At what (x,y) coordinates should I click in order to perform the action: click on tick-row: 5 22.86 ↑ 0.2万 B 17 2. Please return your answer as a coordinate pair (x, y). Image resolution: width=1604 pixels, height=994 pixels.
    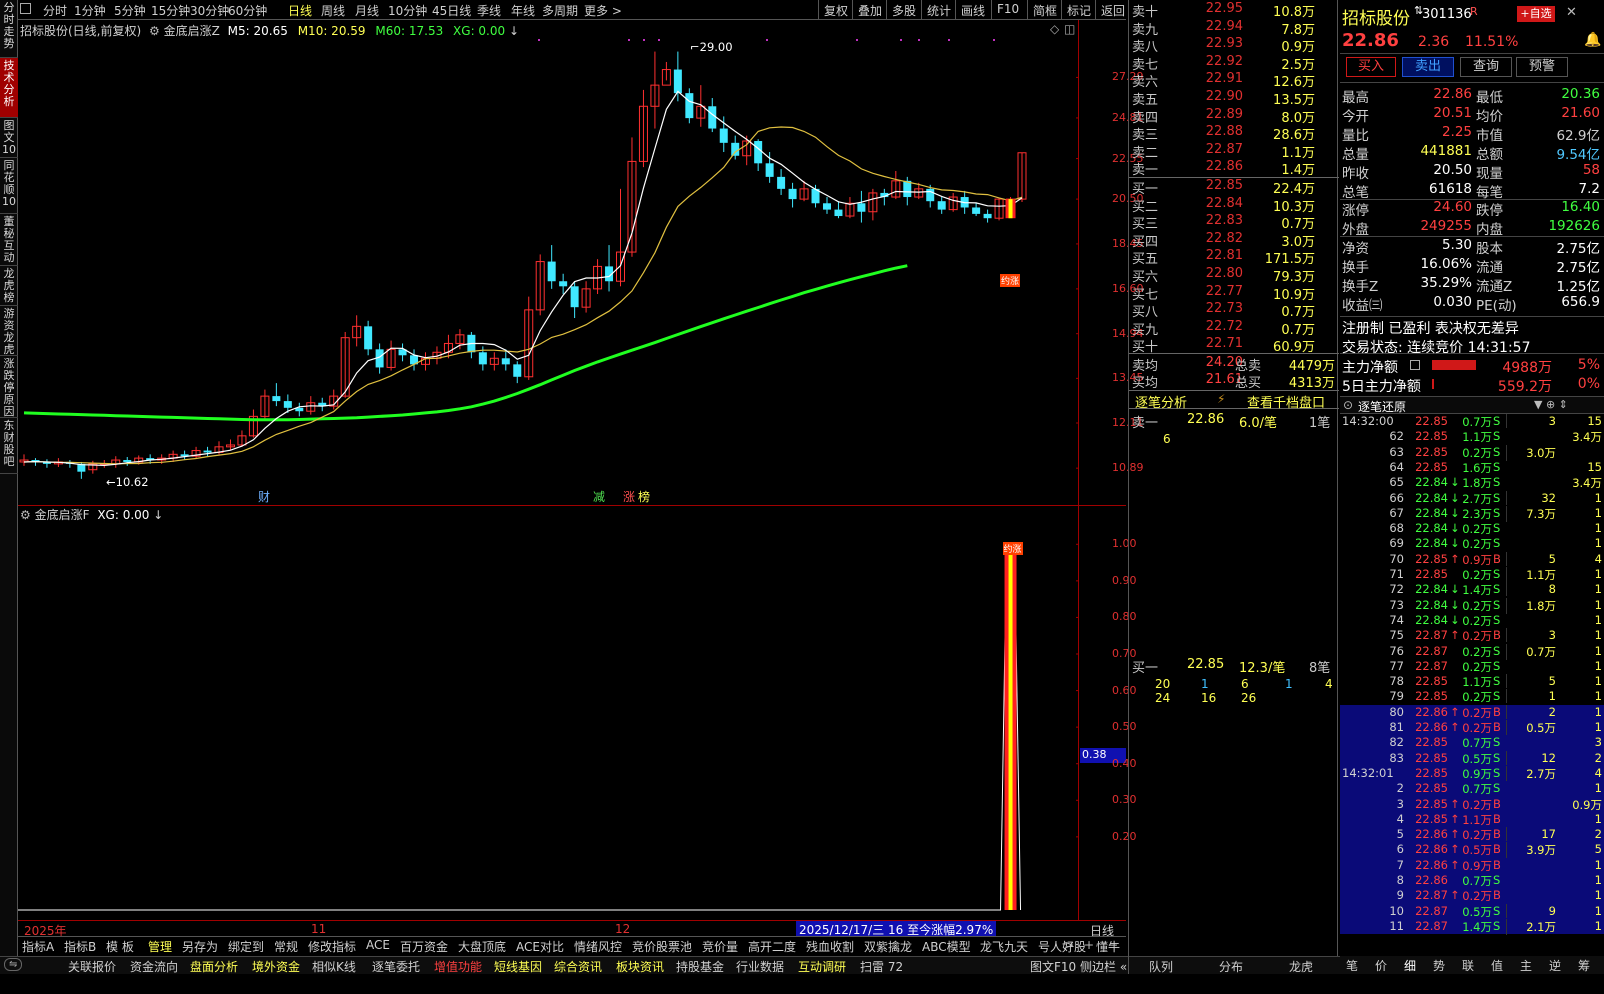
    Looking at the image, I should click on (1472, 835).